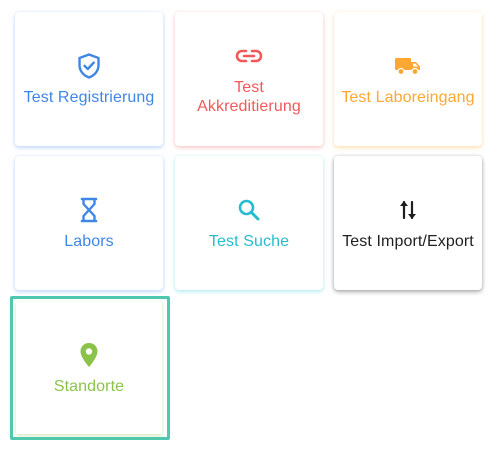  I want to click on tile-test-akkreditierung: Test Akkreditierung, so click(249, 79).